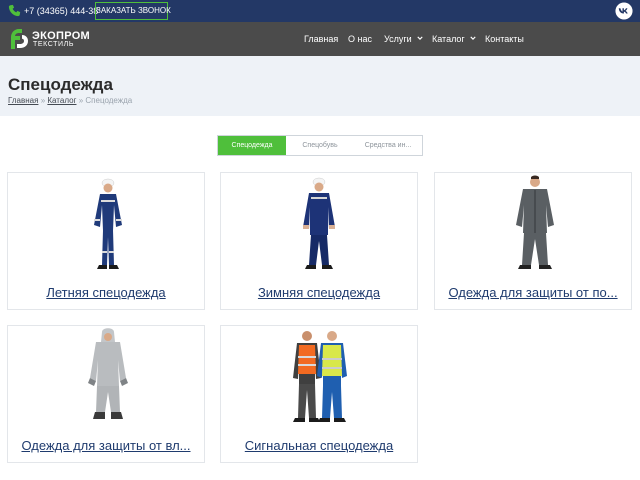  I want to click on nav-item-label: О нас, so click(360, 39).